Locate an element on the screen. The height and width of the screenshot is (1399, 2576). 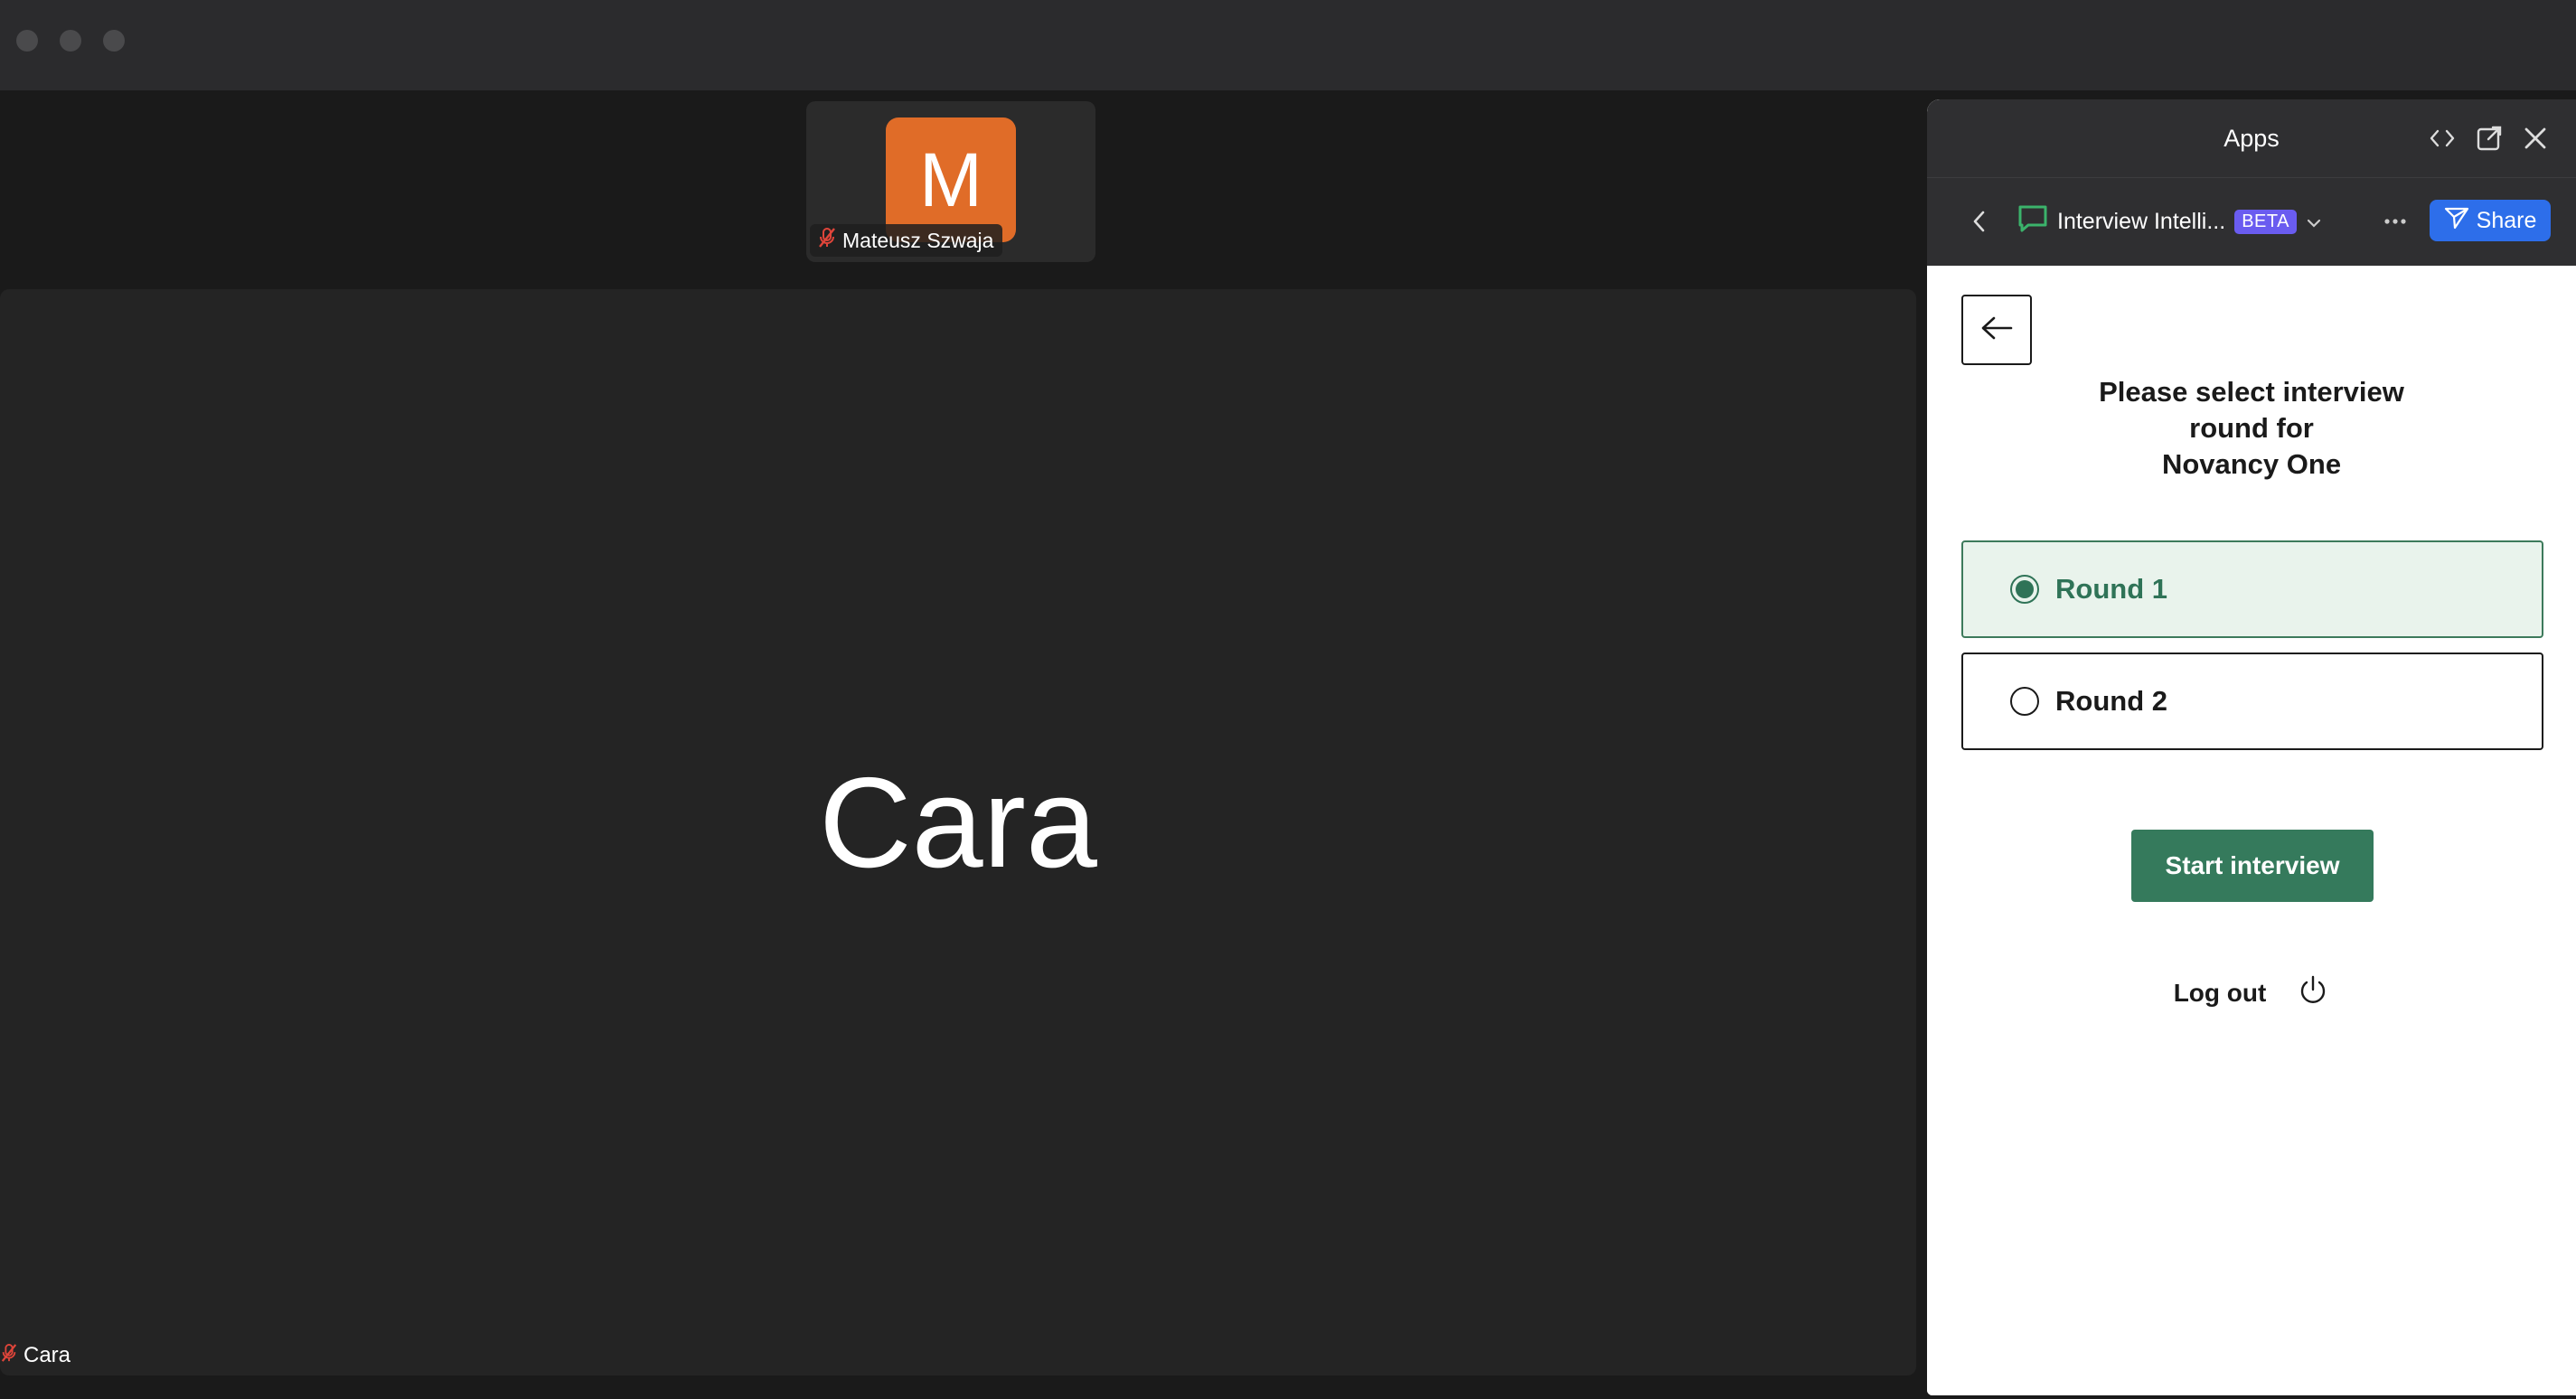
app-selector: Interview Intelli... BETA is located at coordinates (2169, 221).